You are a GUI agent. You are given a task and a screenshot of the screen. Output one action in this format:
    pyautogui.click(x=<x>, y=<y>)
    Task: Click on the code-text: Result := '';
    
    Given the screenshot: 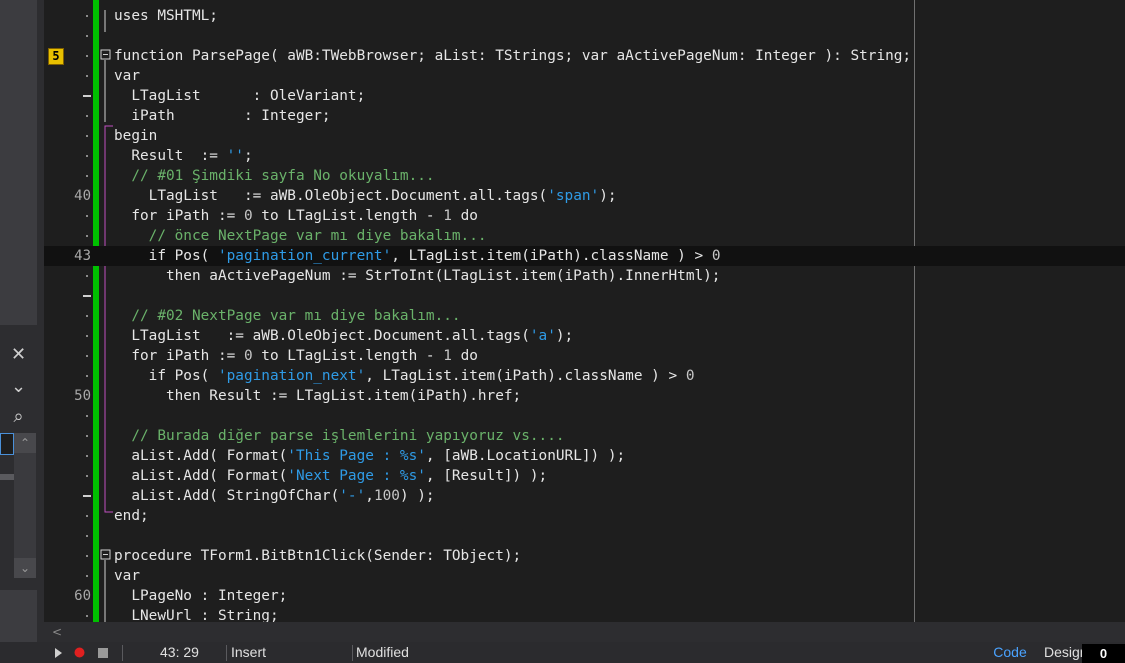 What is the action you would take?
    pyautogui.click(x=183, y=156)
    